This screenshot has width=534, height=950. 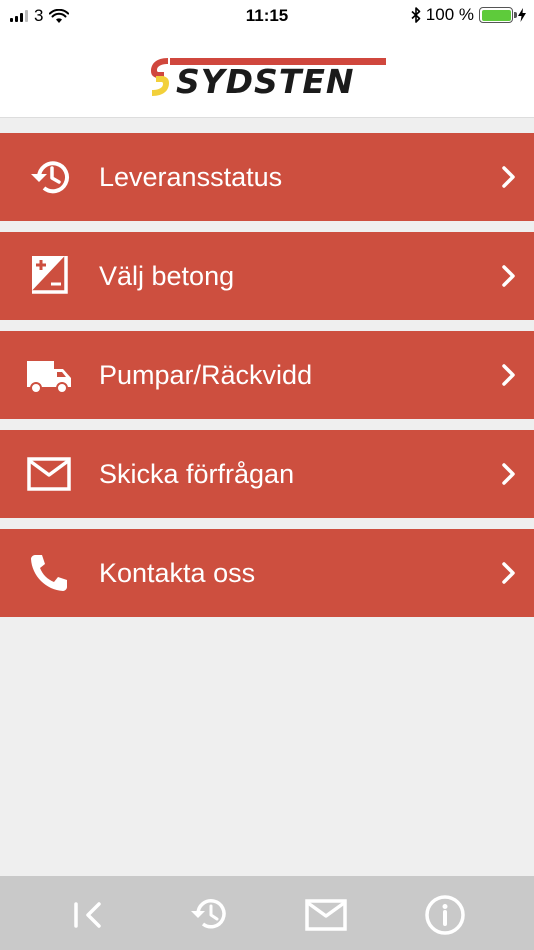 What do you see at coordinates (177, 573) in the screenshot?
I see `menu-item-label: Kontakta oss` at bounding box center [177, 573].